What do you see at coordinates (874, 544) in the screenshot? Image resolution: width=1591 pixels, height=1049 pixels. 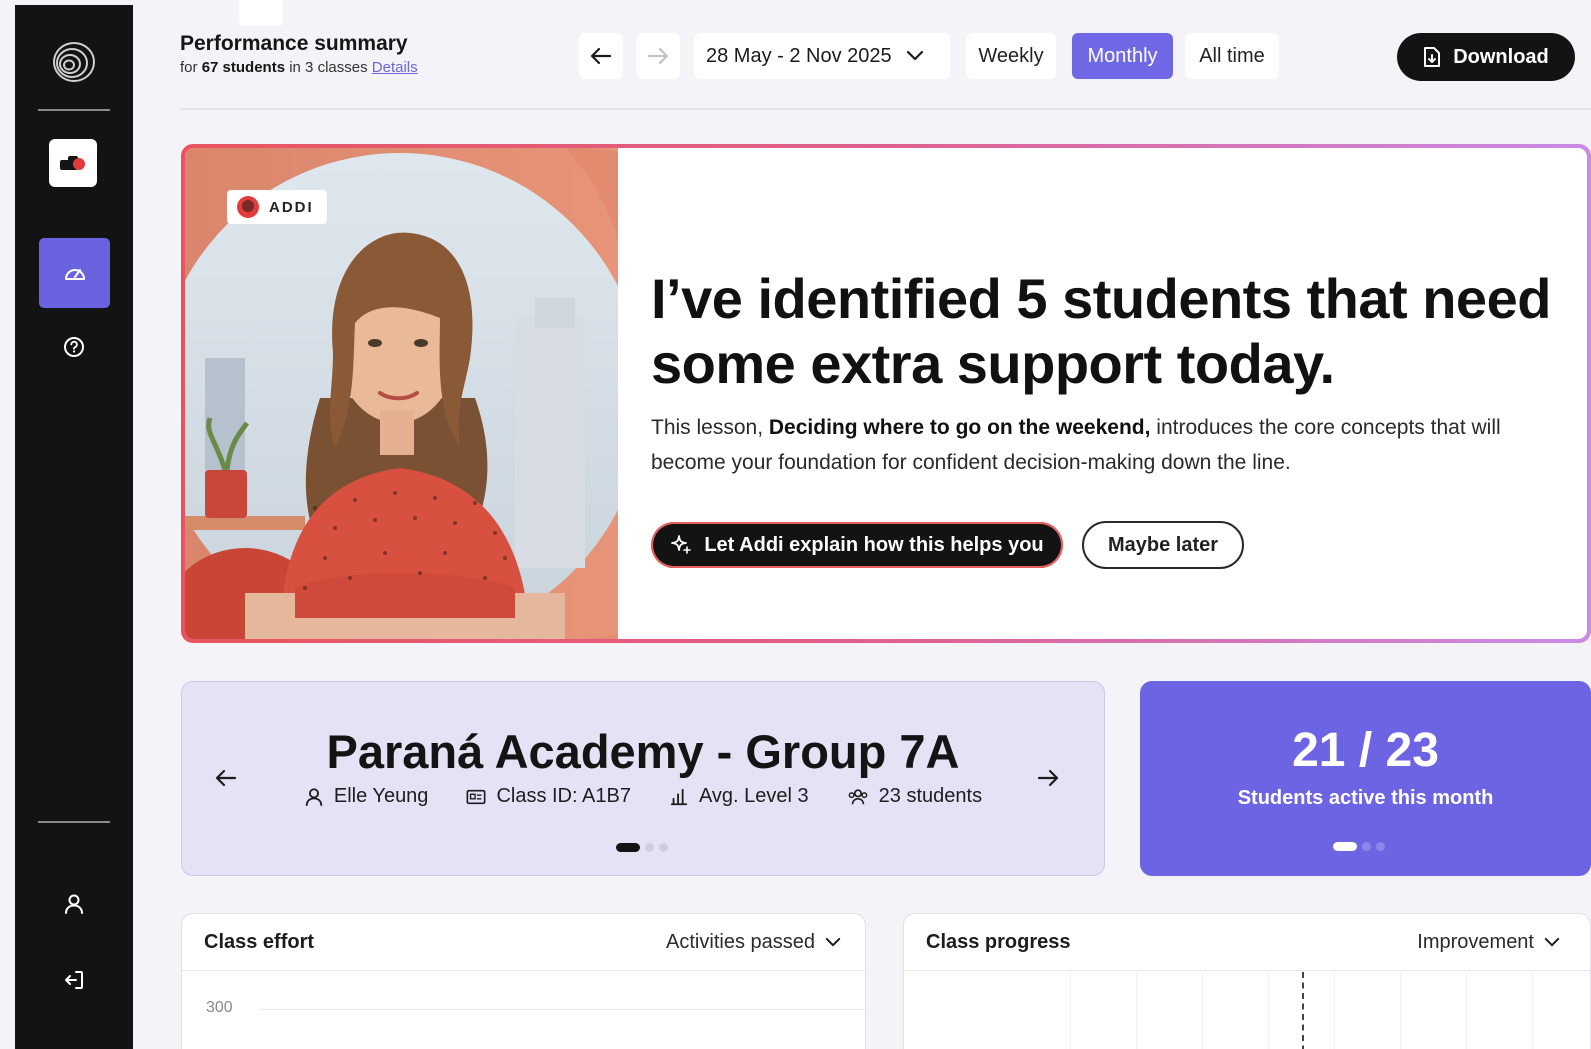 I see `explain-button-label: Let Addi explain how this helps you` at bounding box center [874, 544].